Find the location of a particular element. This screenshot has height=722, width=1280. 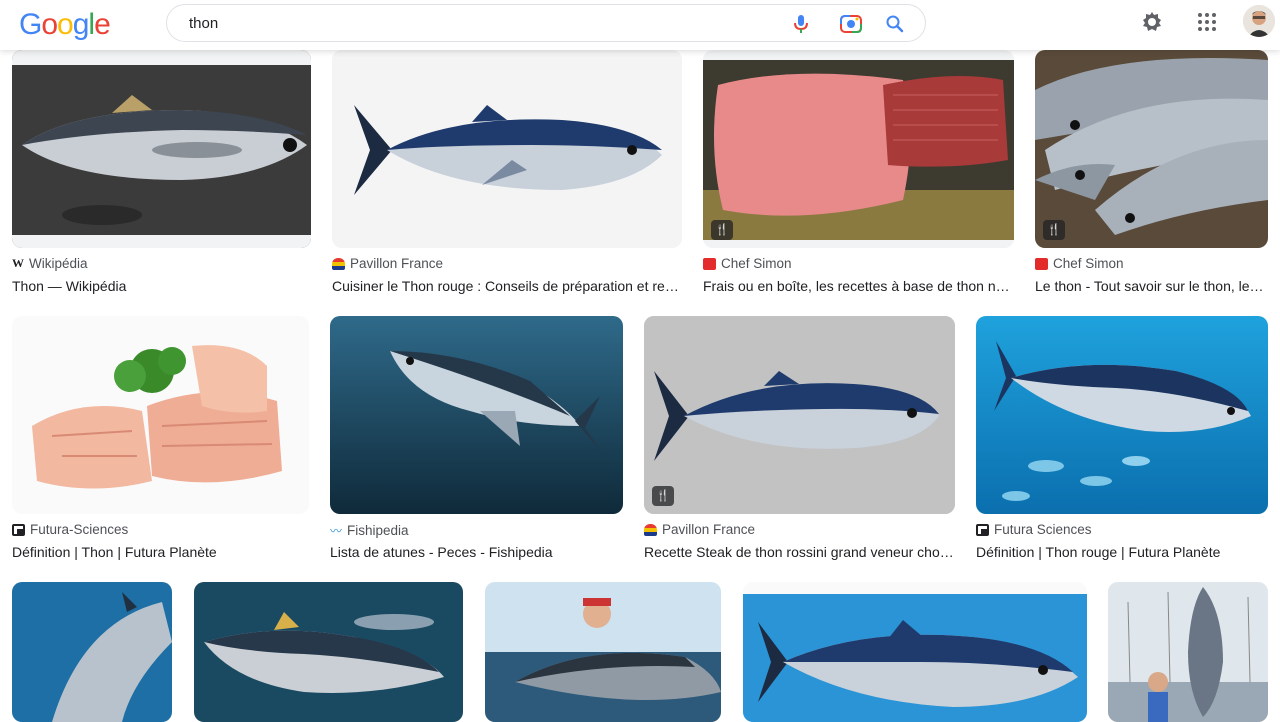

bluefin-tuna-image is located at coordinates (507, 149).